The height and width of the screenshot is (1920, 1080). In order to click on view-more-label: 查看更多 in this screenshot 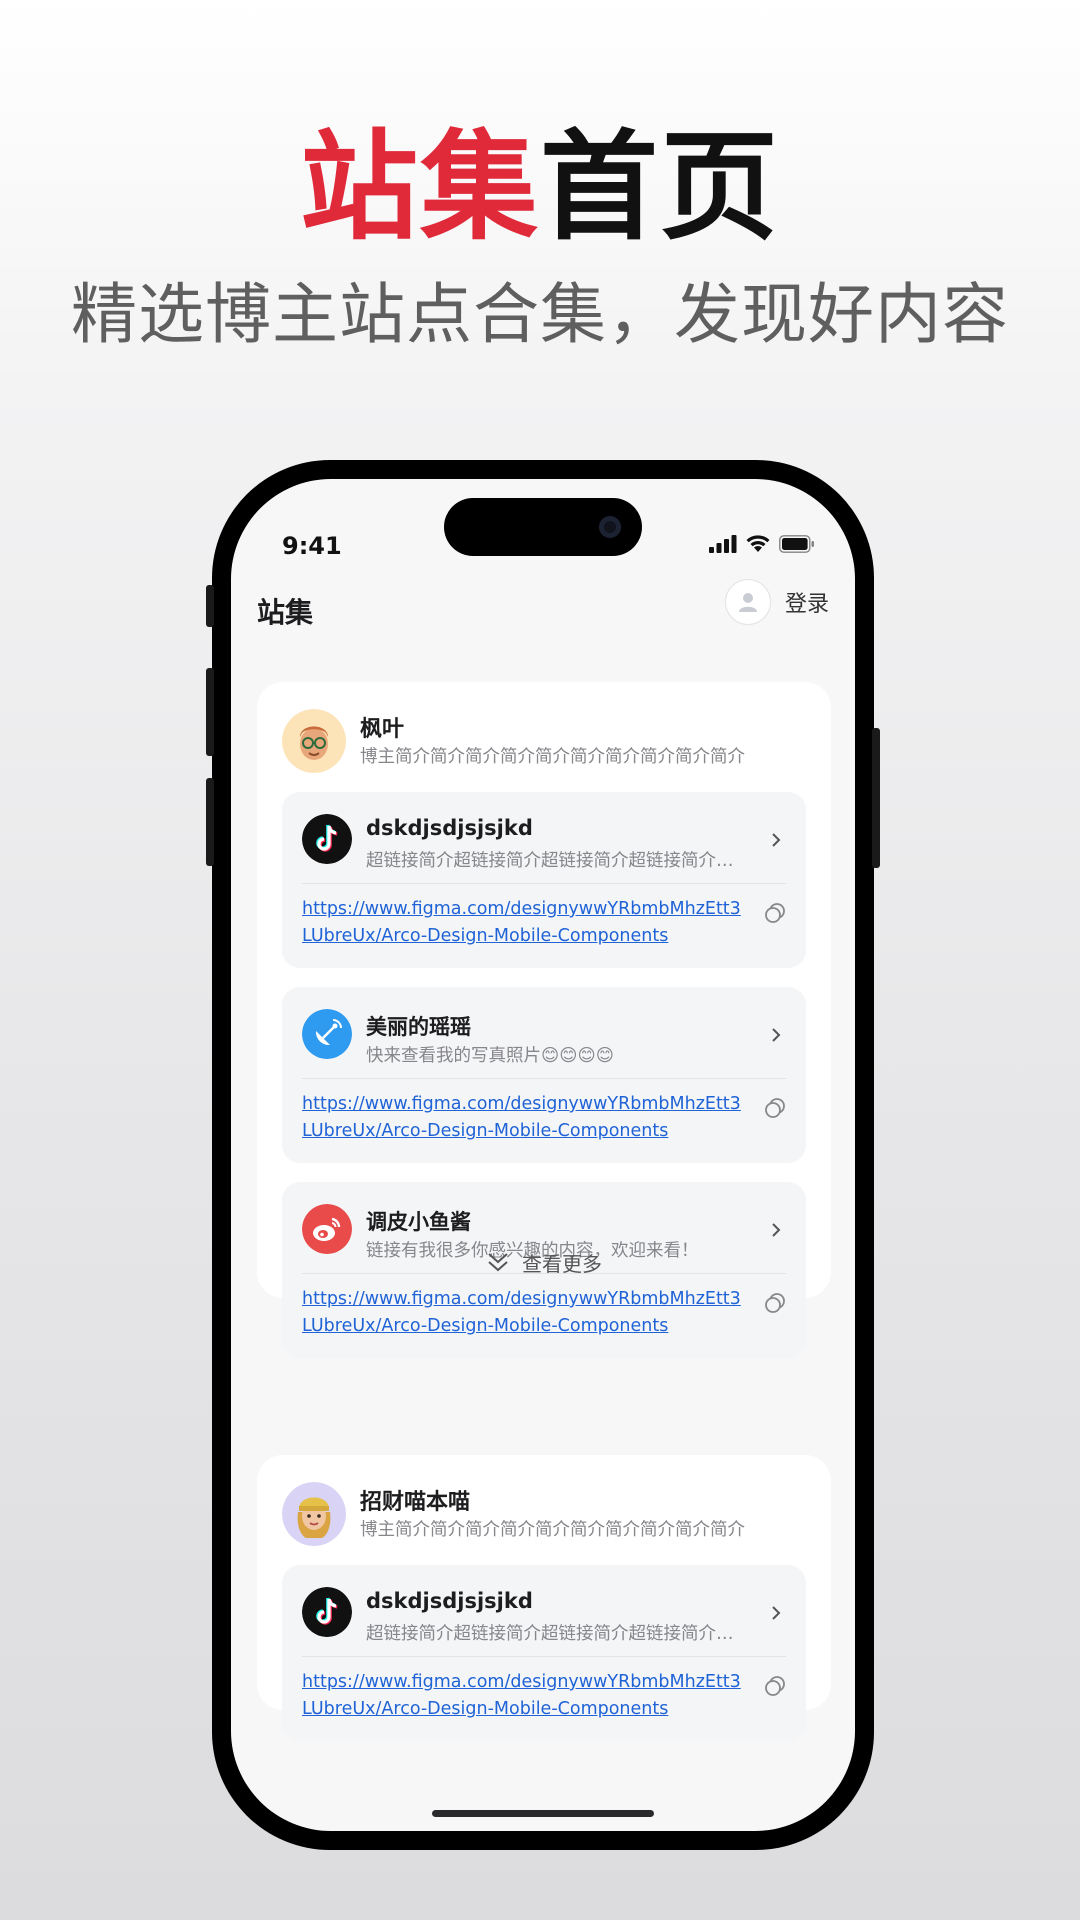, I will do `click(562, 1263)`.